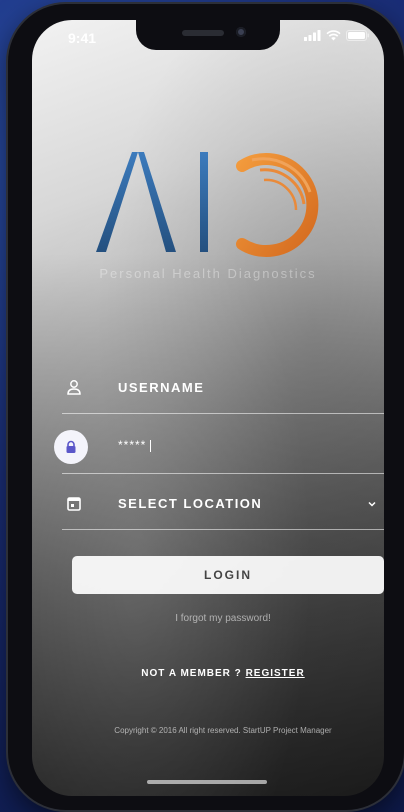  I want to click on status-icons, so click(337, 35).